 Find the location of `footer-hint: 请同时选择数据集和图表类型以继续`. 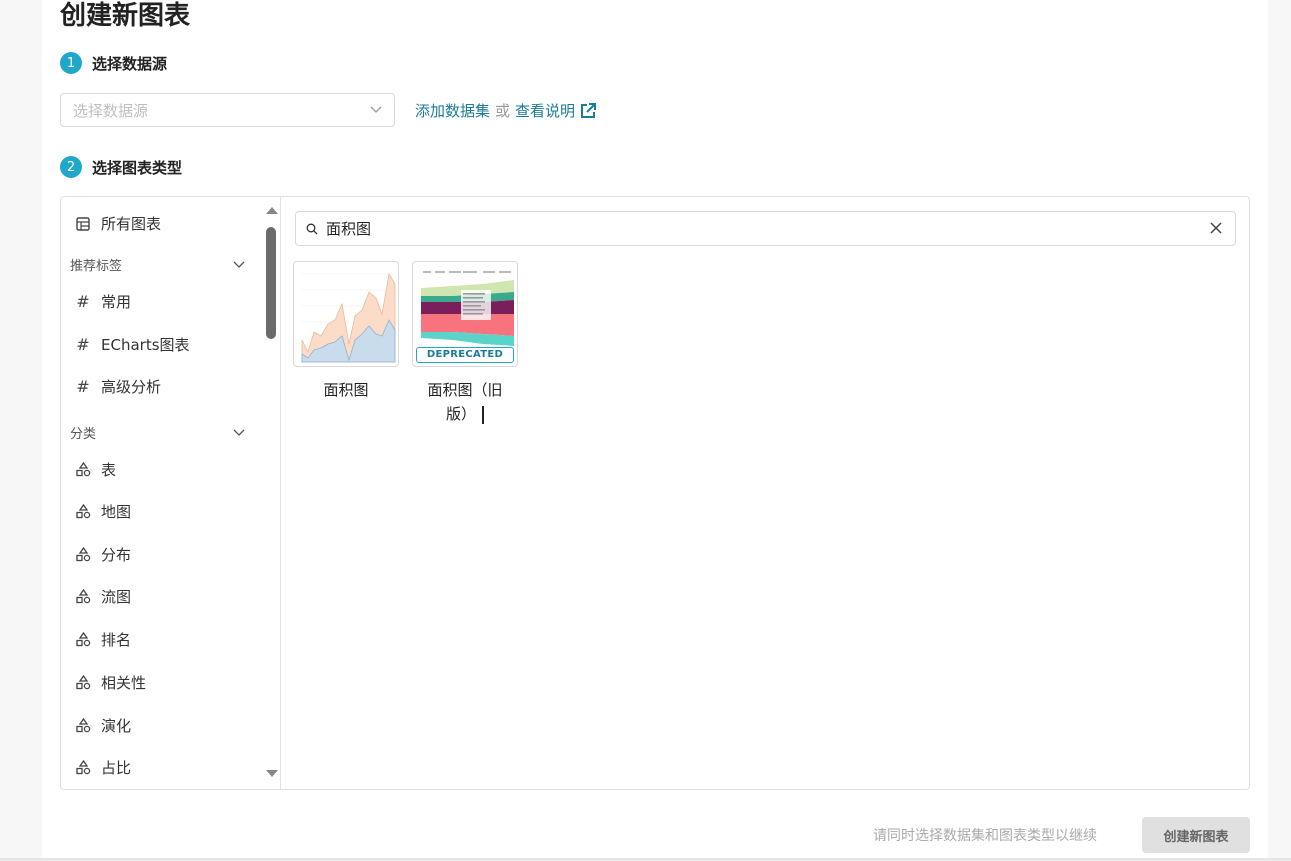

footer-hint: 请同时选择数据集和图表类型以继续 is located at coordinates (985, 836).